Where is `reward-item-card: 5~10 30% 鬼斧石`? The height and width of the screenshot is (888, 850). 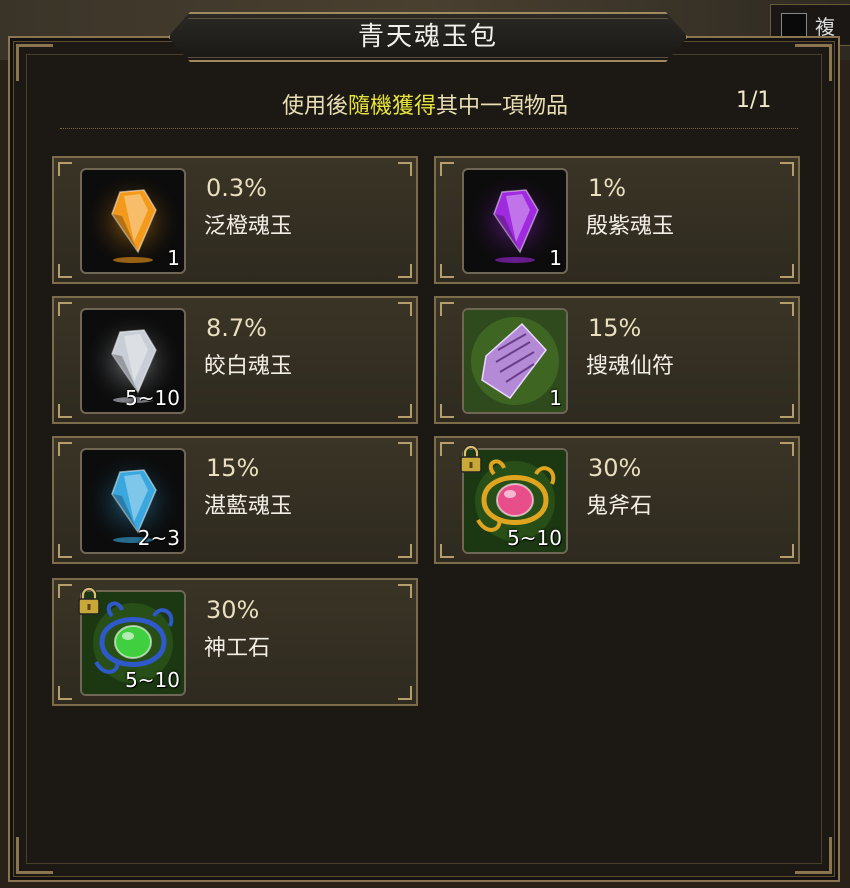 reward-item-card: 5~10 30% 鬼斧石 is located at coordinates (617, 500).